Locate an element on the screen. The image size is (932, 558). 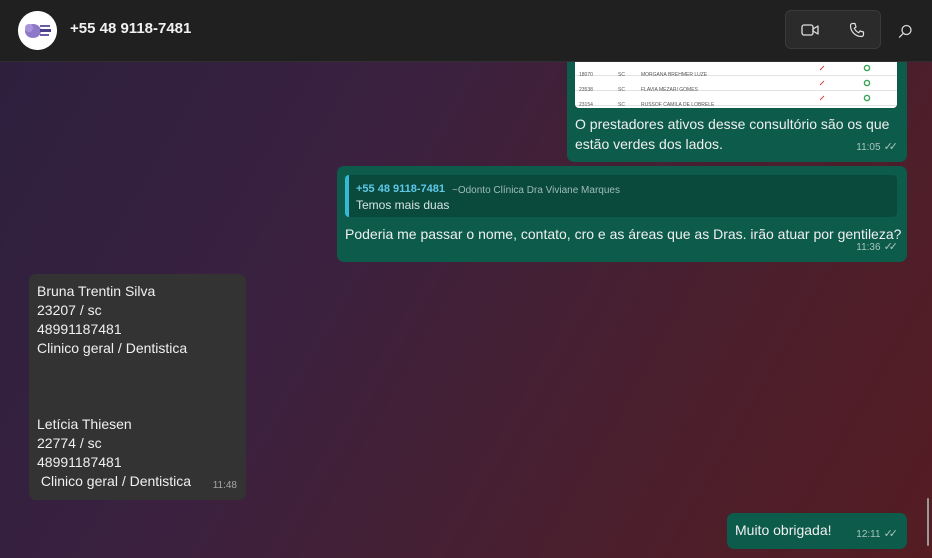
message-line: Bruna Trentin Silva is located at coordinates (96, 291).